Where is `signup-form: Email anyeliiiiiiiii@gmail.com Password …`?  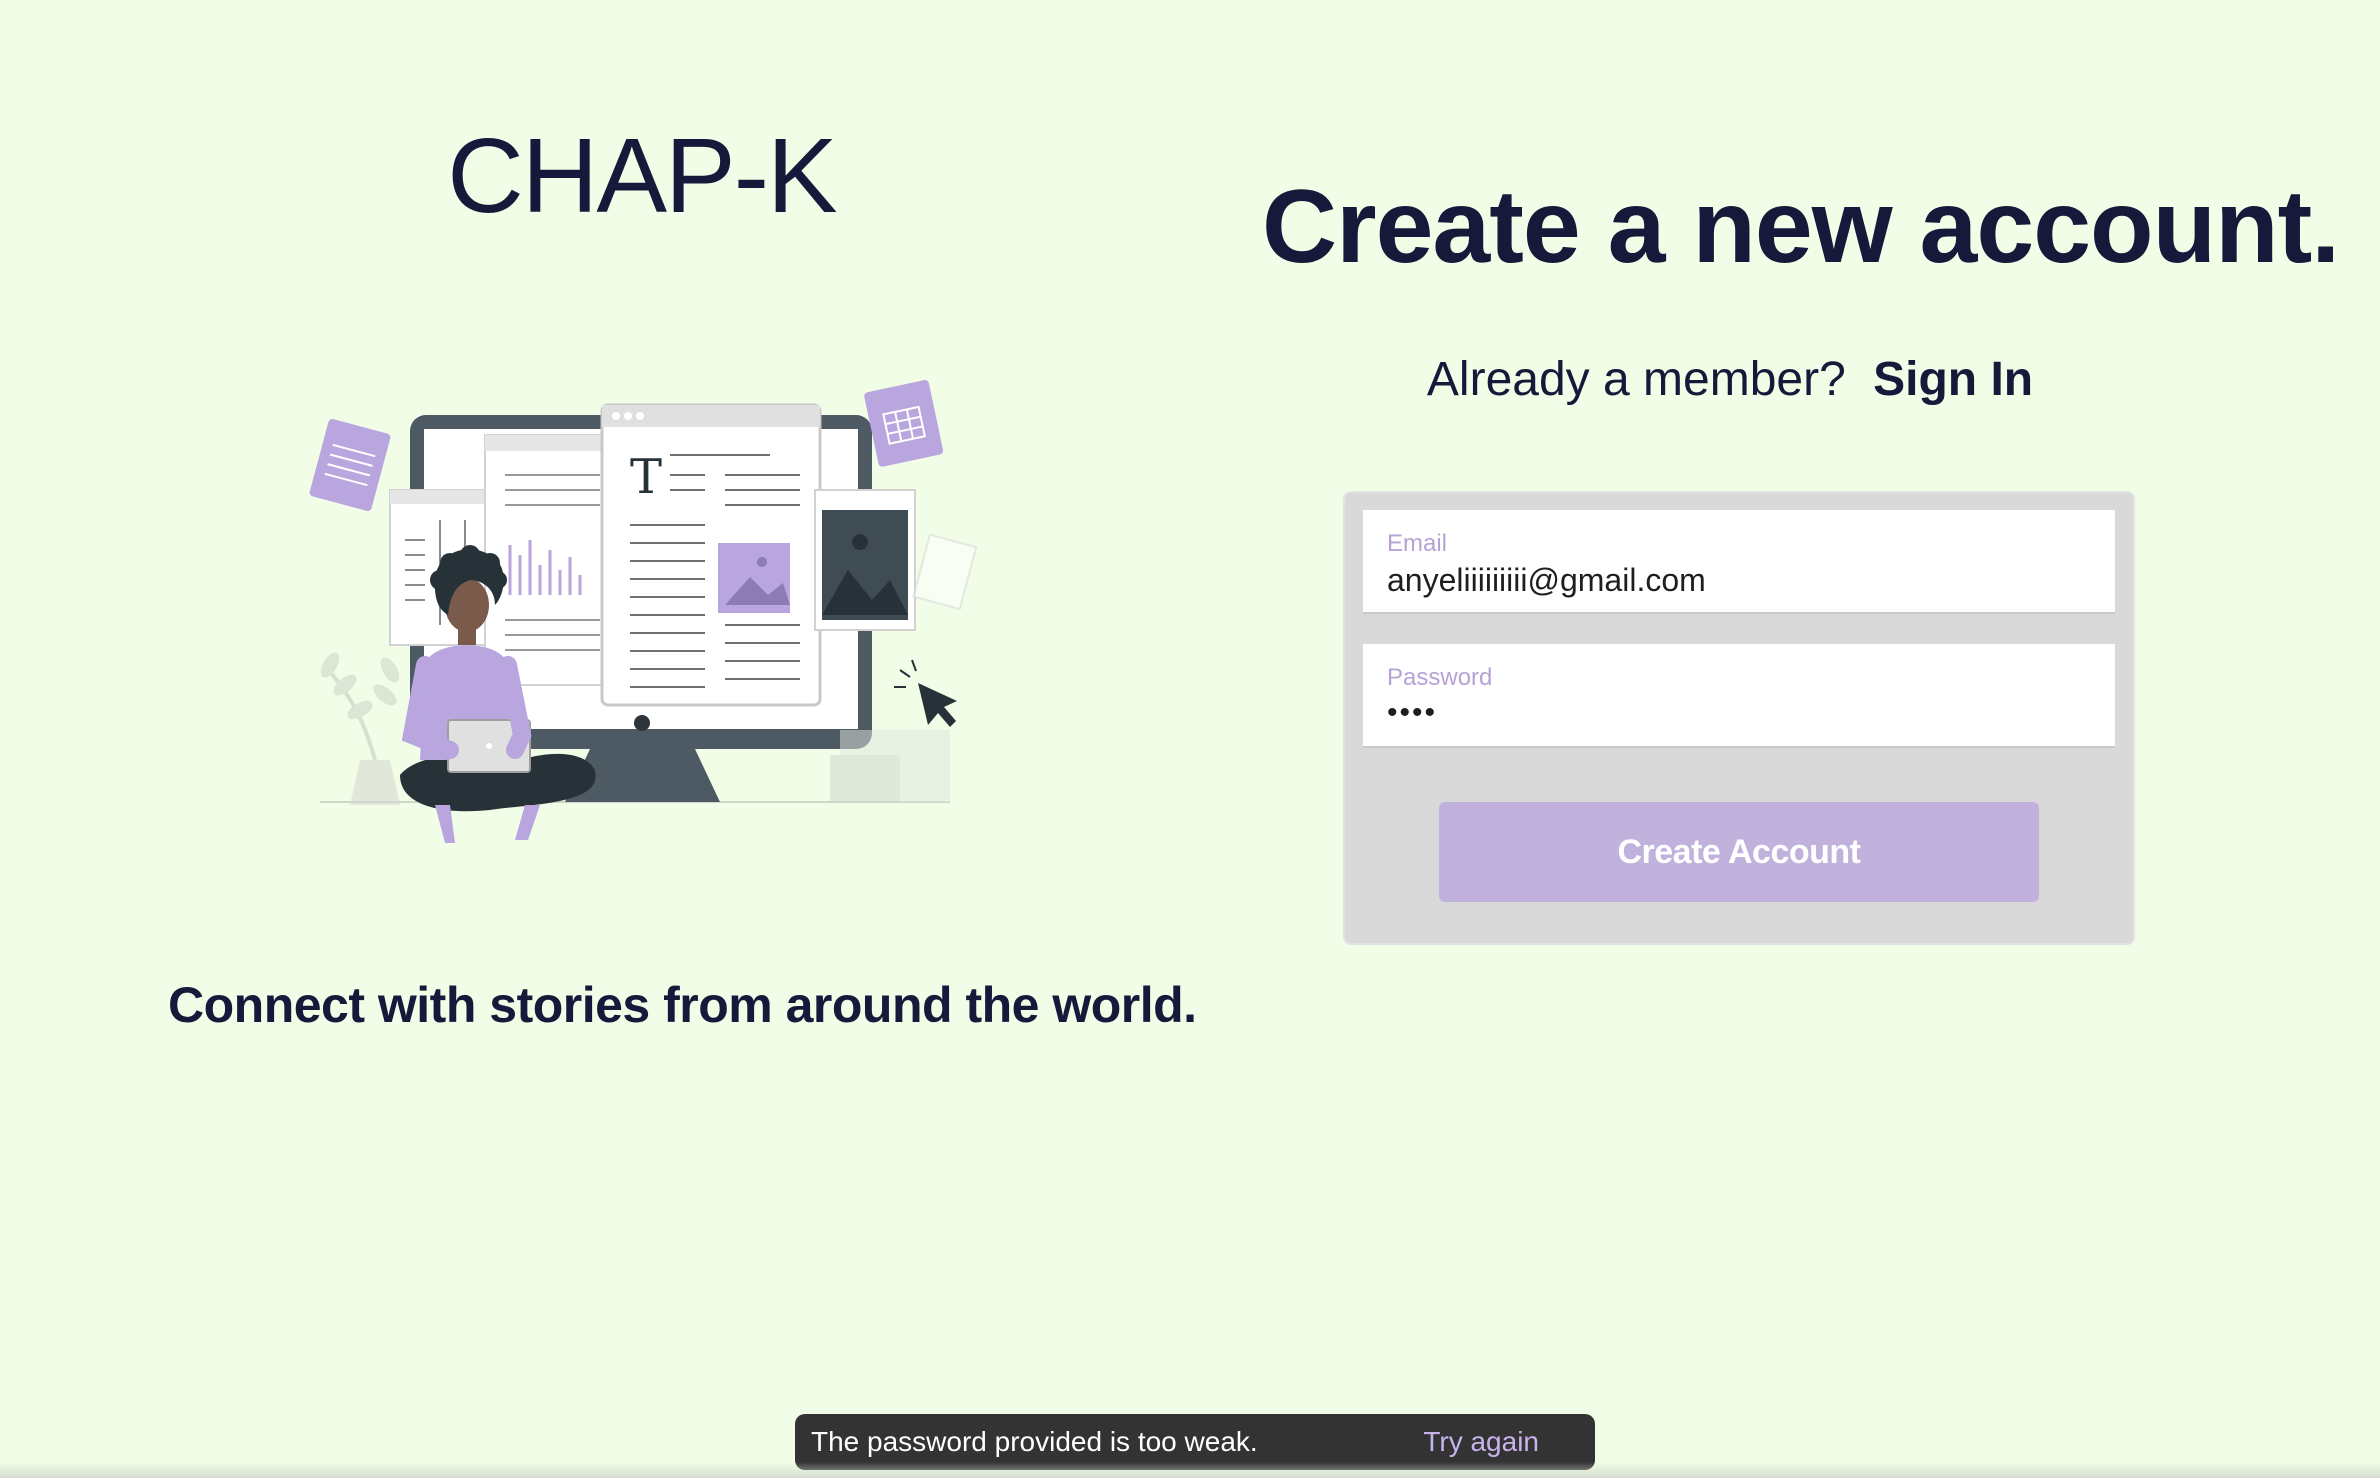
signup-form: Email anyeliiiiiiiii@gmail.com Password … is located at coordinates (1739, 718).